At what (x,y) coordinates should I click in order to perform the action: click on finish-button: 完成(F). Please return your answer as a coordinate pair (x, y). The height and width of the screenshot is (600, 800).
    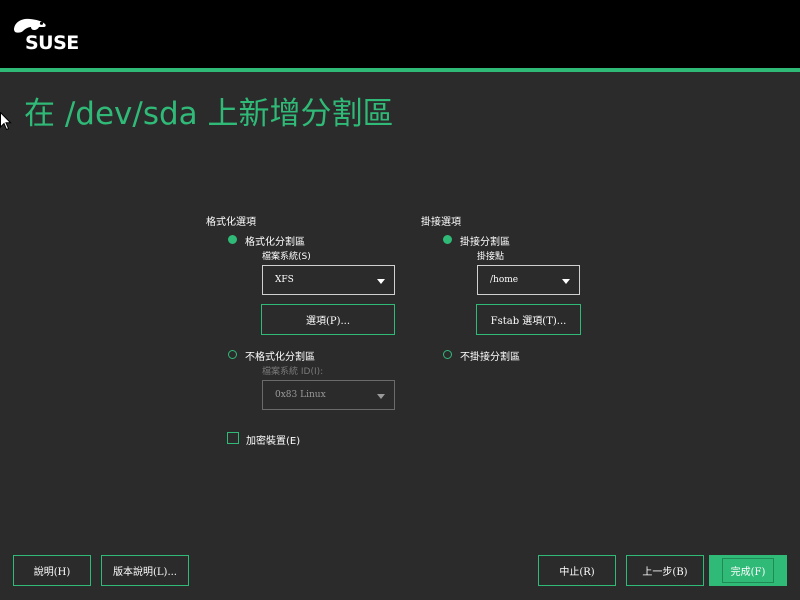
    Looking at the image, I should click on (748, 570).